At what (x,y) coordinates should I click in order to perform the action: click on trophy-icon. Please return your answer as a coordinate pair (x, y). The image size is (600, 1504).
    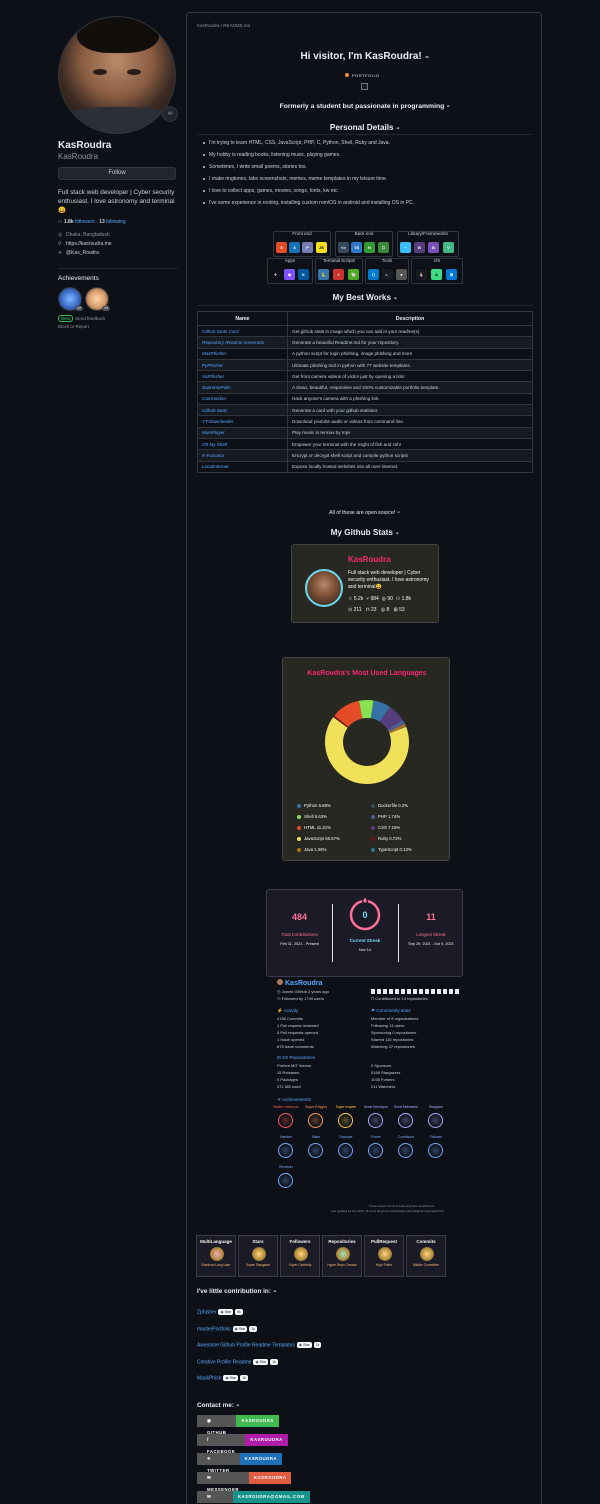
    Looking at the image, I should click on (301, 1254).